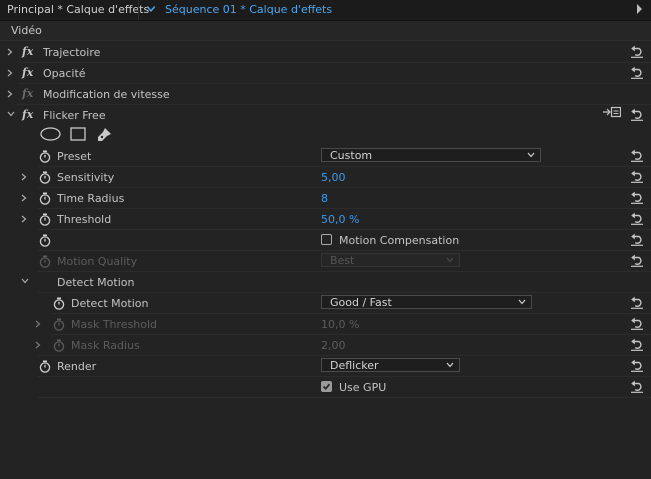 The width and height of the screenshot is (651, 479). I want to click on effect-label: Flicker Free, so click(74, 115).